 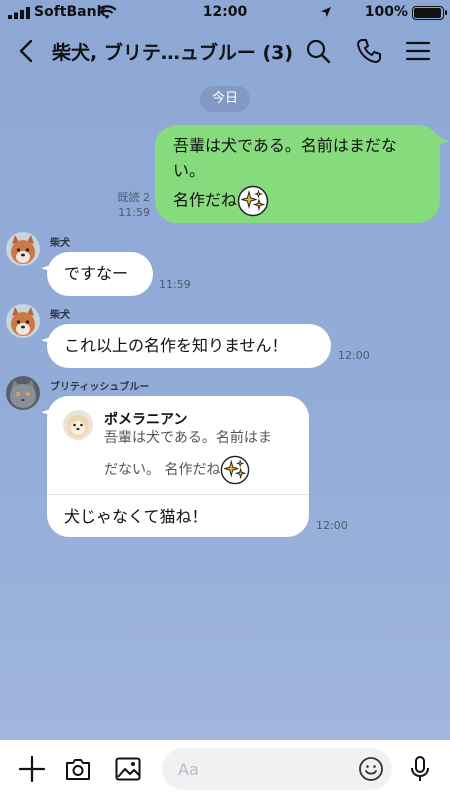 I want to click on message-composer, so click(x=277, y=769).